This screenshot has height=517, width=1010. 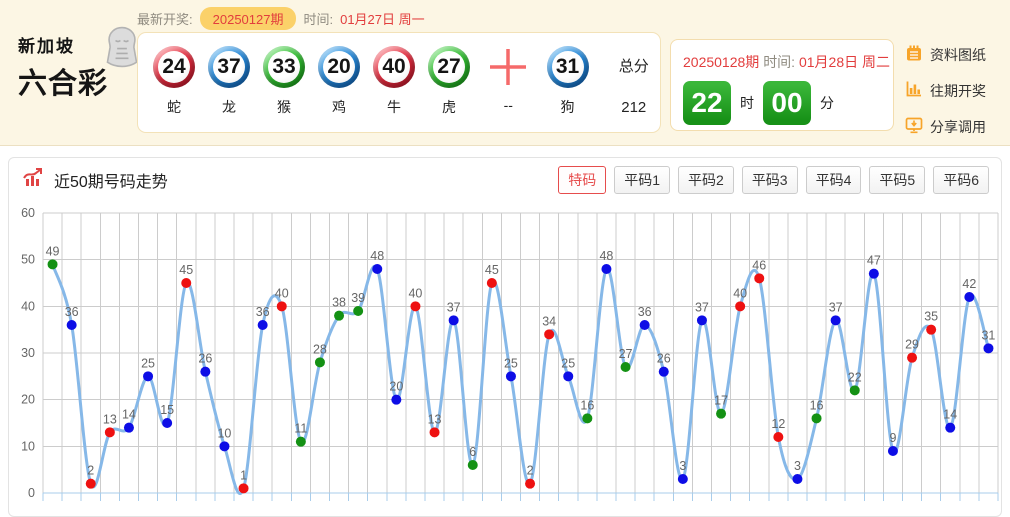 I want to click on data-point-label: 25, so click(x=148, y=363).